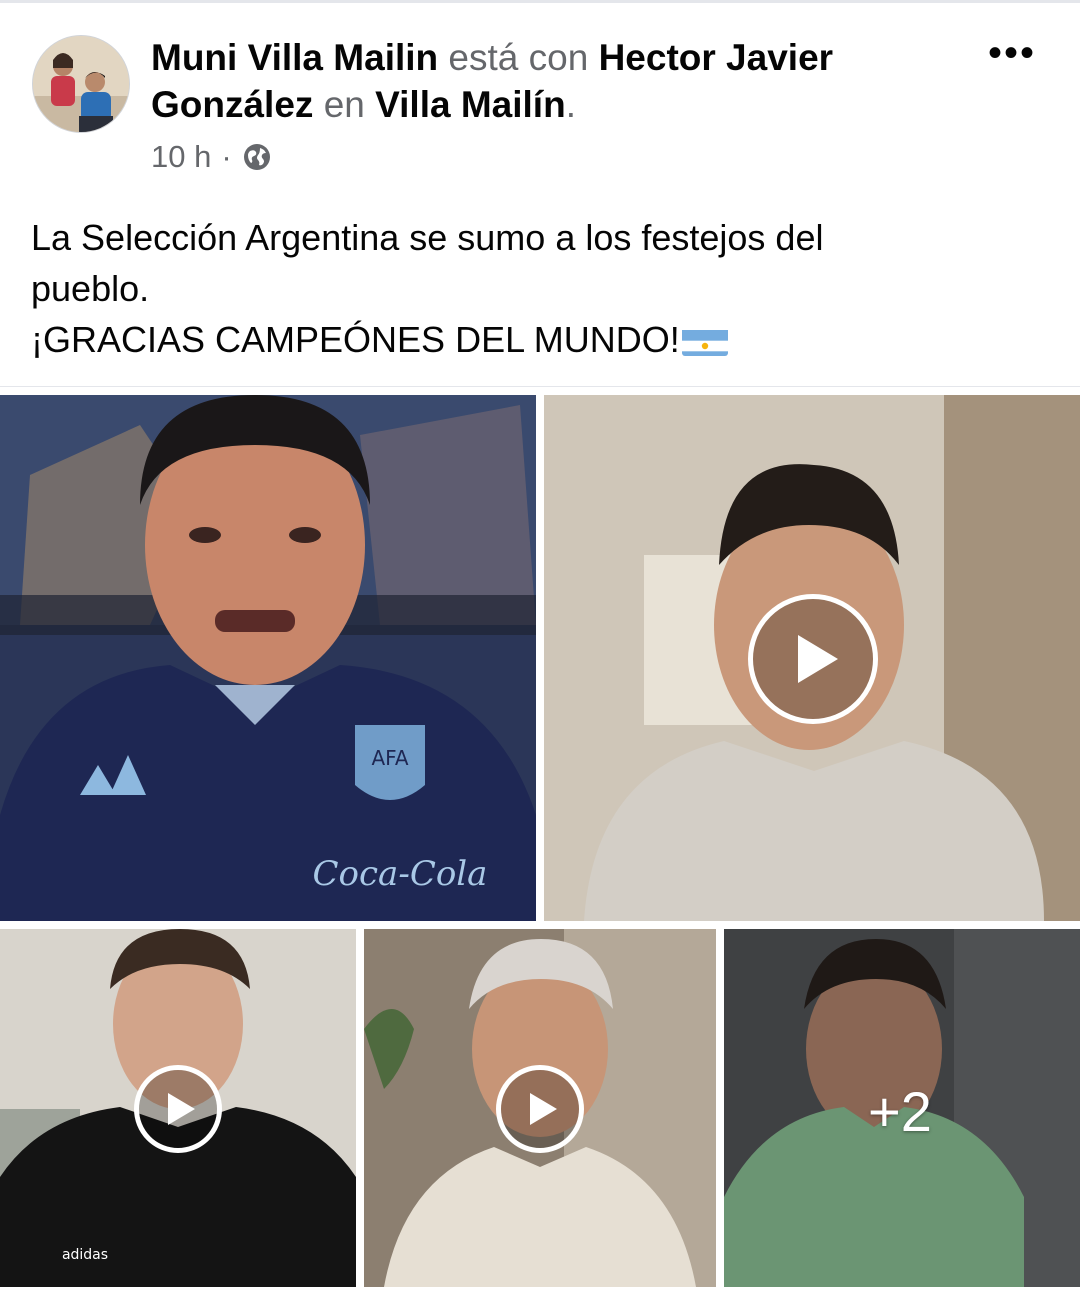 This screenshot has width=1080, height=1301. What do you see at coordinates (389, 758) in the screenshot?
I see `svg-text: AFA` at bounding box center [389, 758].